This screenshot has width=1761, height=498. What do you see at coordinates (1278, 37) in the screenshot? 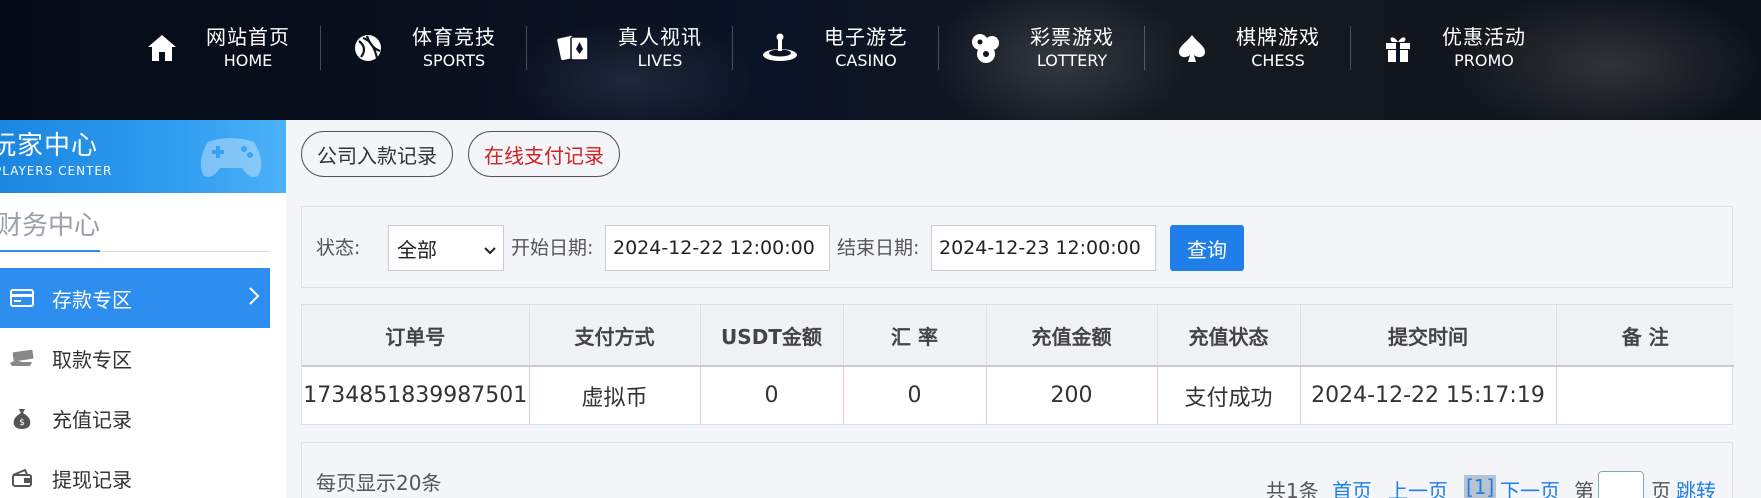
I see `nav-label: 棋牌游戏` at bounding box center [1278, 37].